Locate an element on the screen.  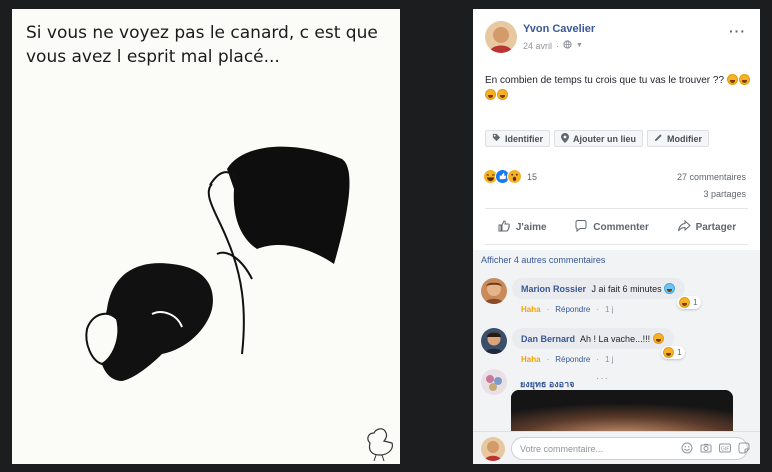
duck-icon is located at coordinates (380, 445).